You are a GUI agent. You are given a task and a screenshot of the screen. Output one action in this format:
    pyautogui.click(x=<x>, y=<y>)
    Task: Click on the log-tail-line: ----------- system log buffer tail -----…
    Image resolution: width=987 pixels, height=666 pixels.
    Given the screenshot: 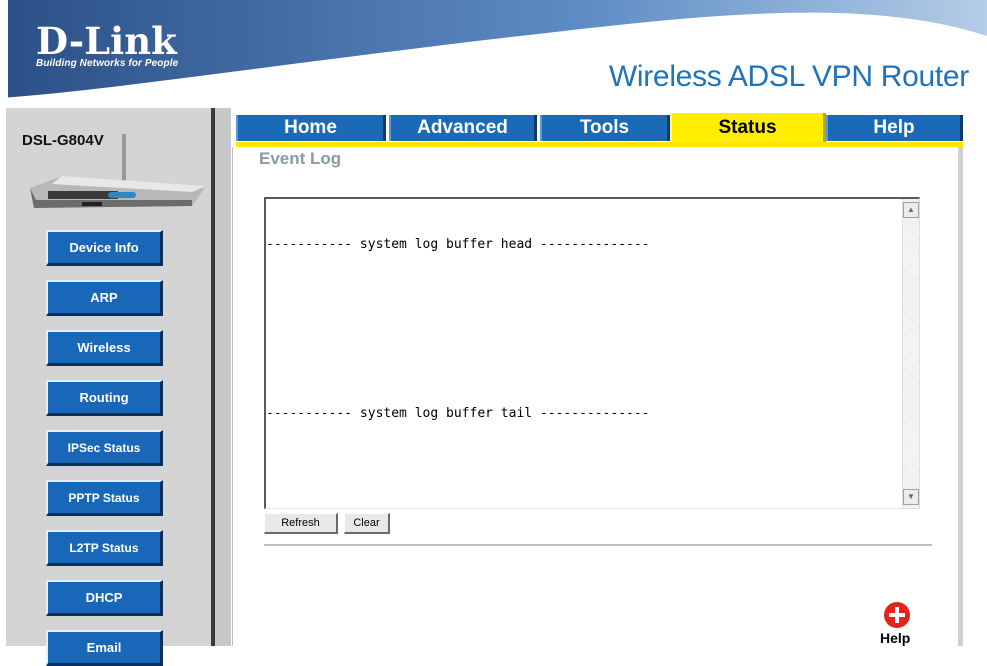 What is the action you would take?
    pyautogui.click(x=458, y=413)
    